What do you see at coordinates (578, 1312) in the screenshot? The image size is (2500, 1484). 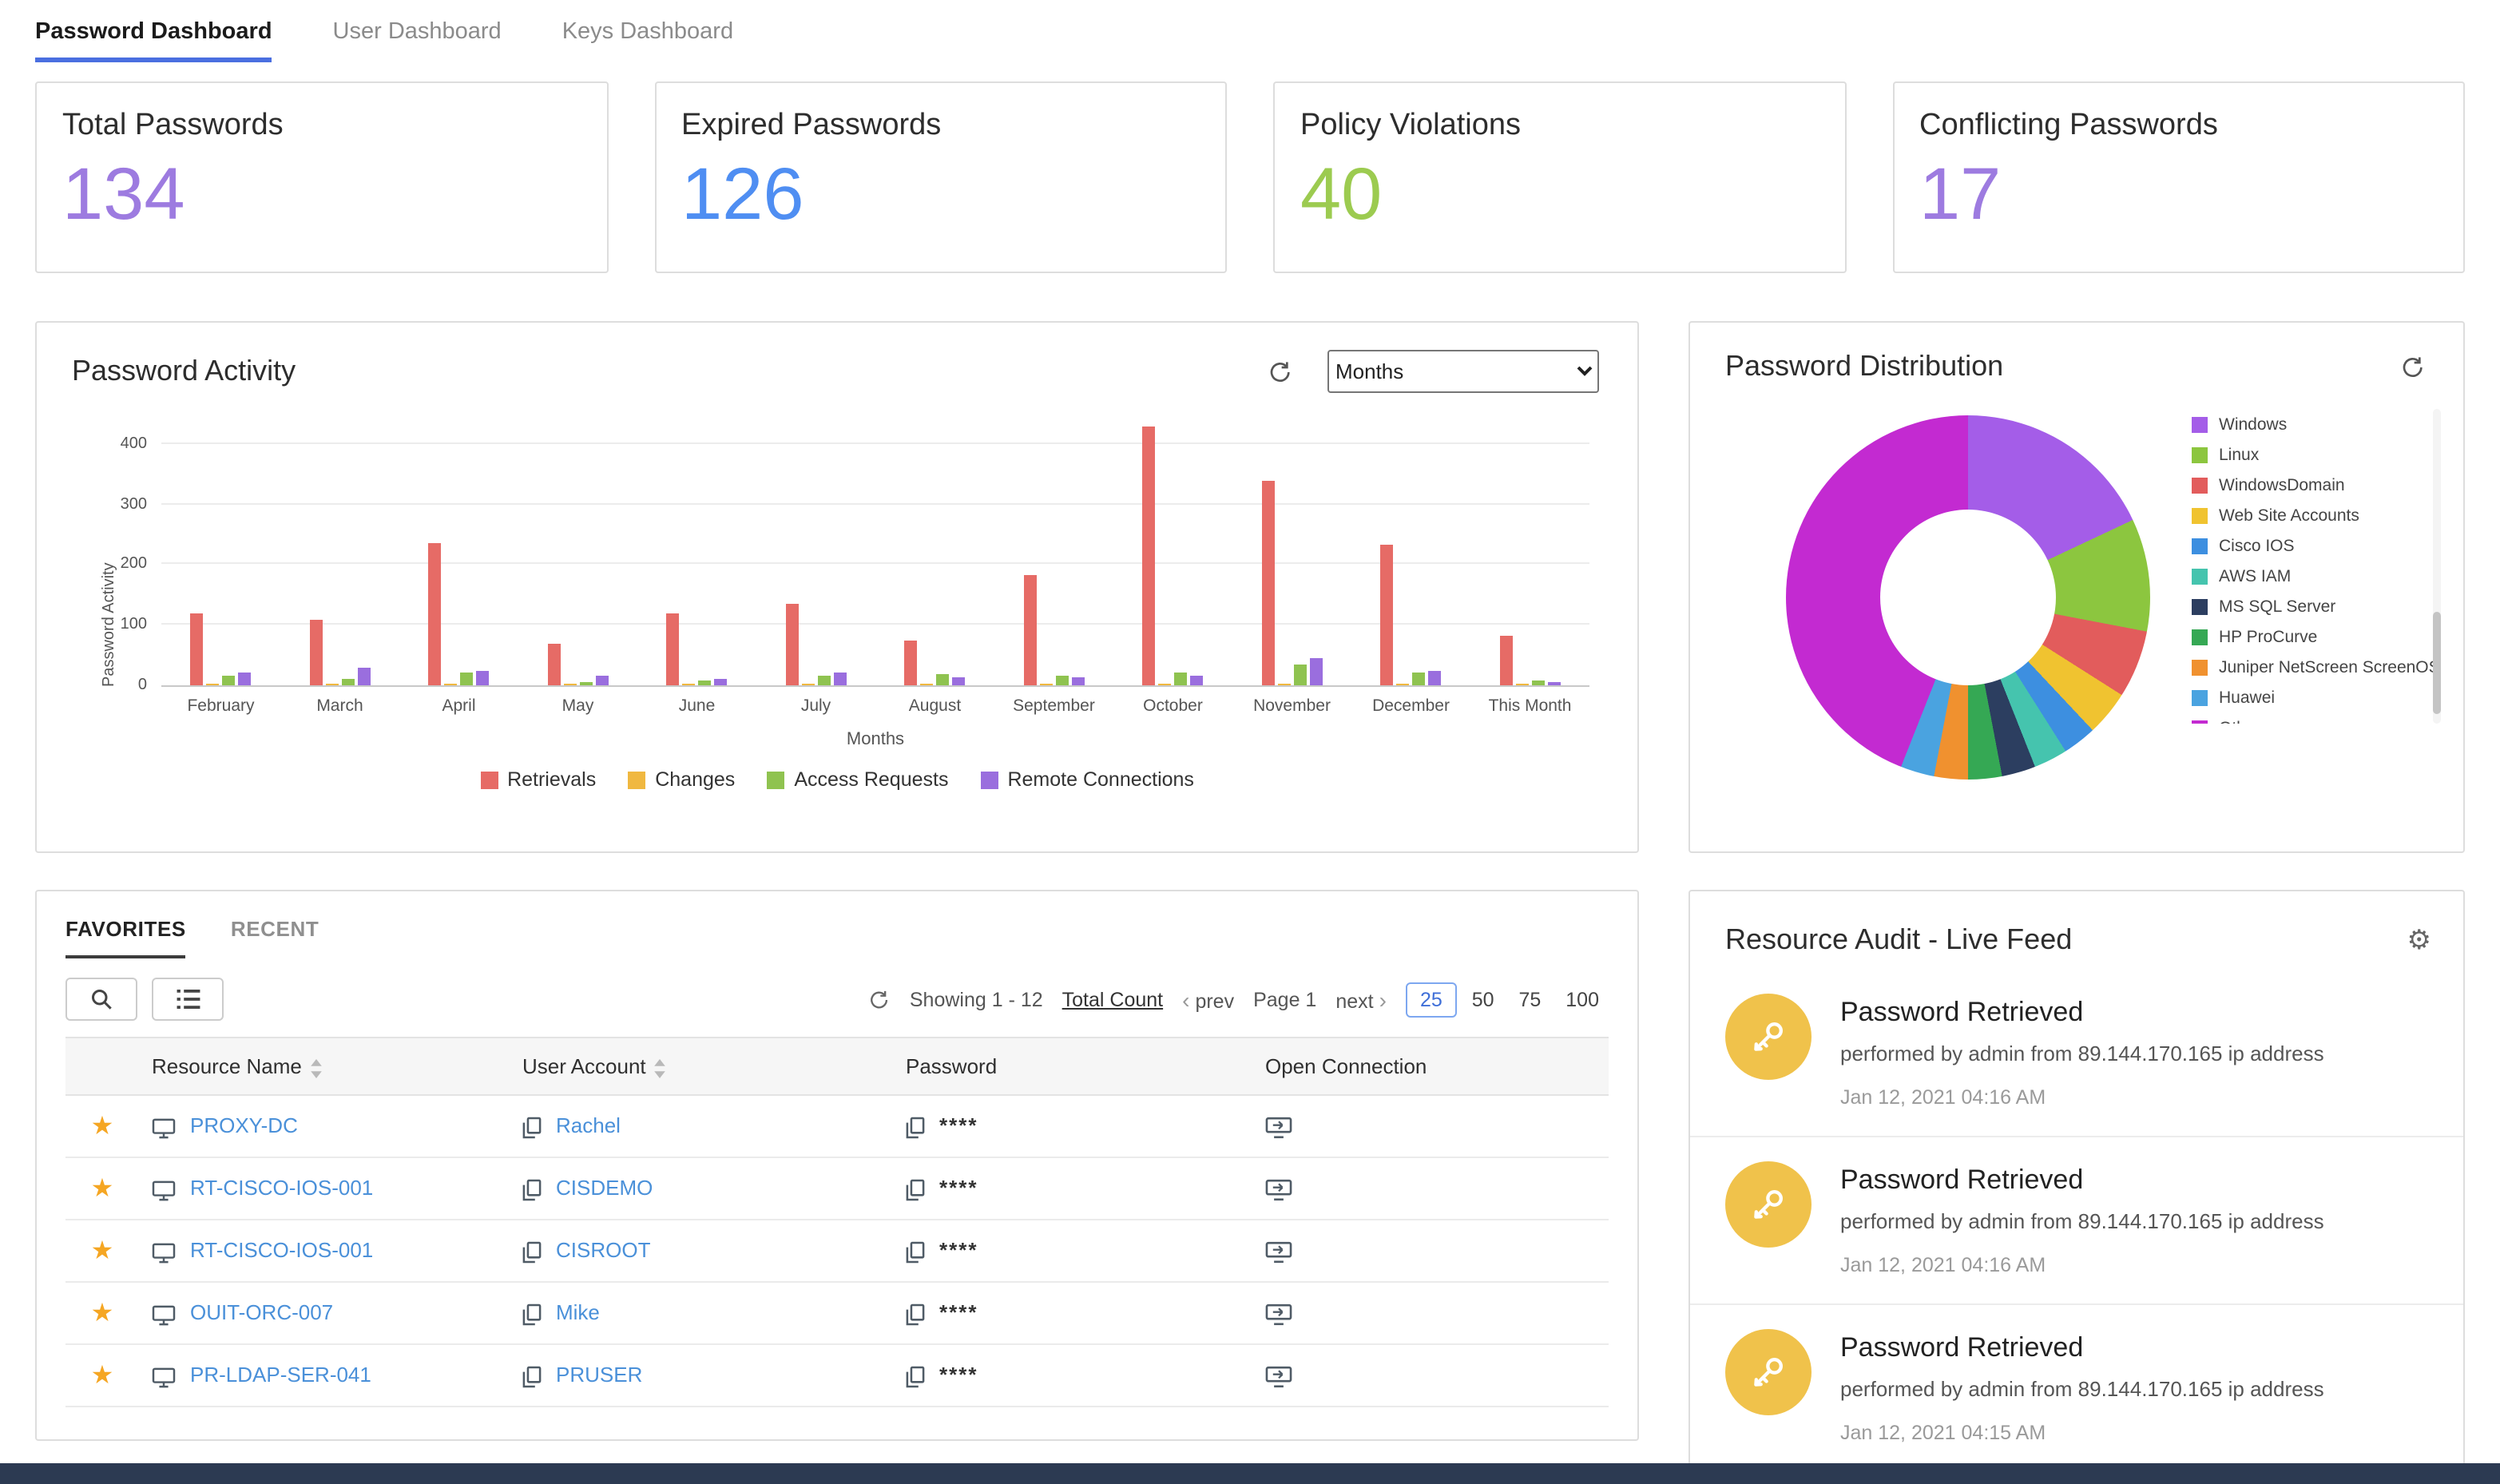 I see `account-link: Mike` at bounding box center [578, 1312].